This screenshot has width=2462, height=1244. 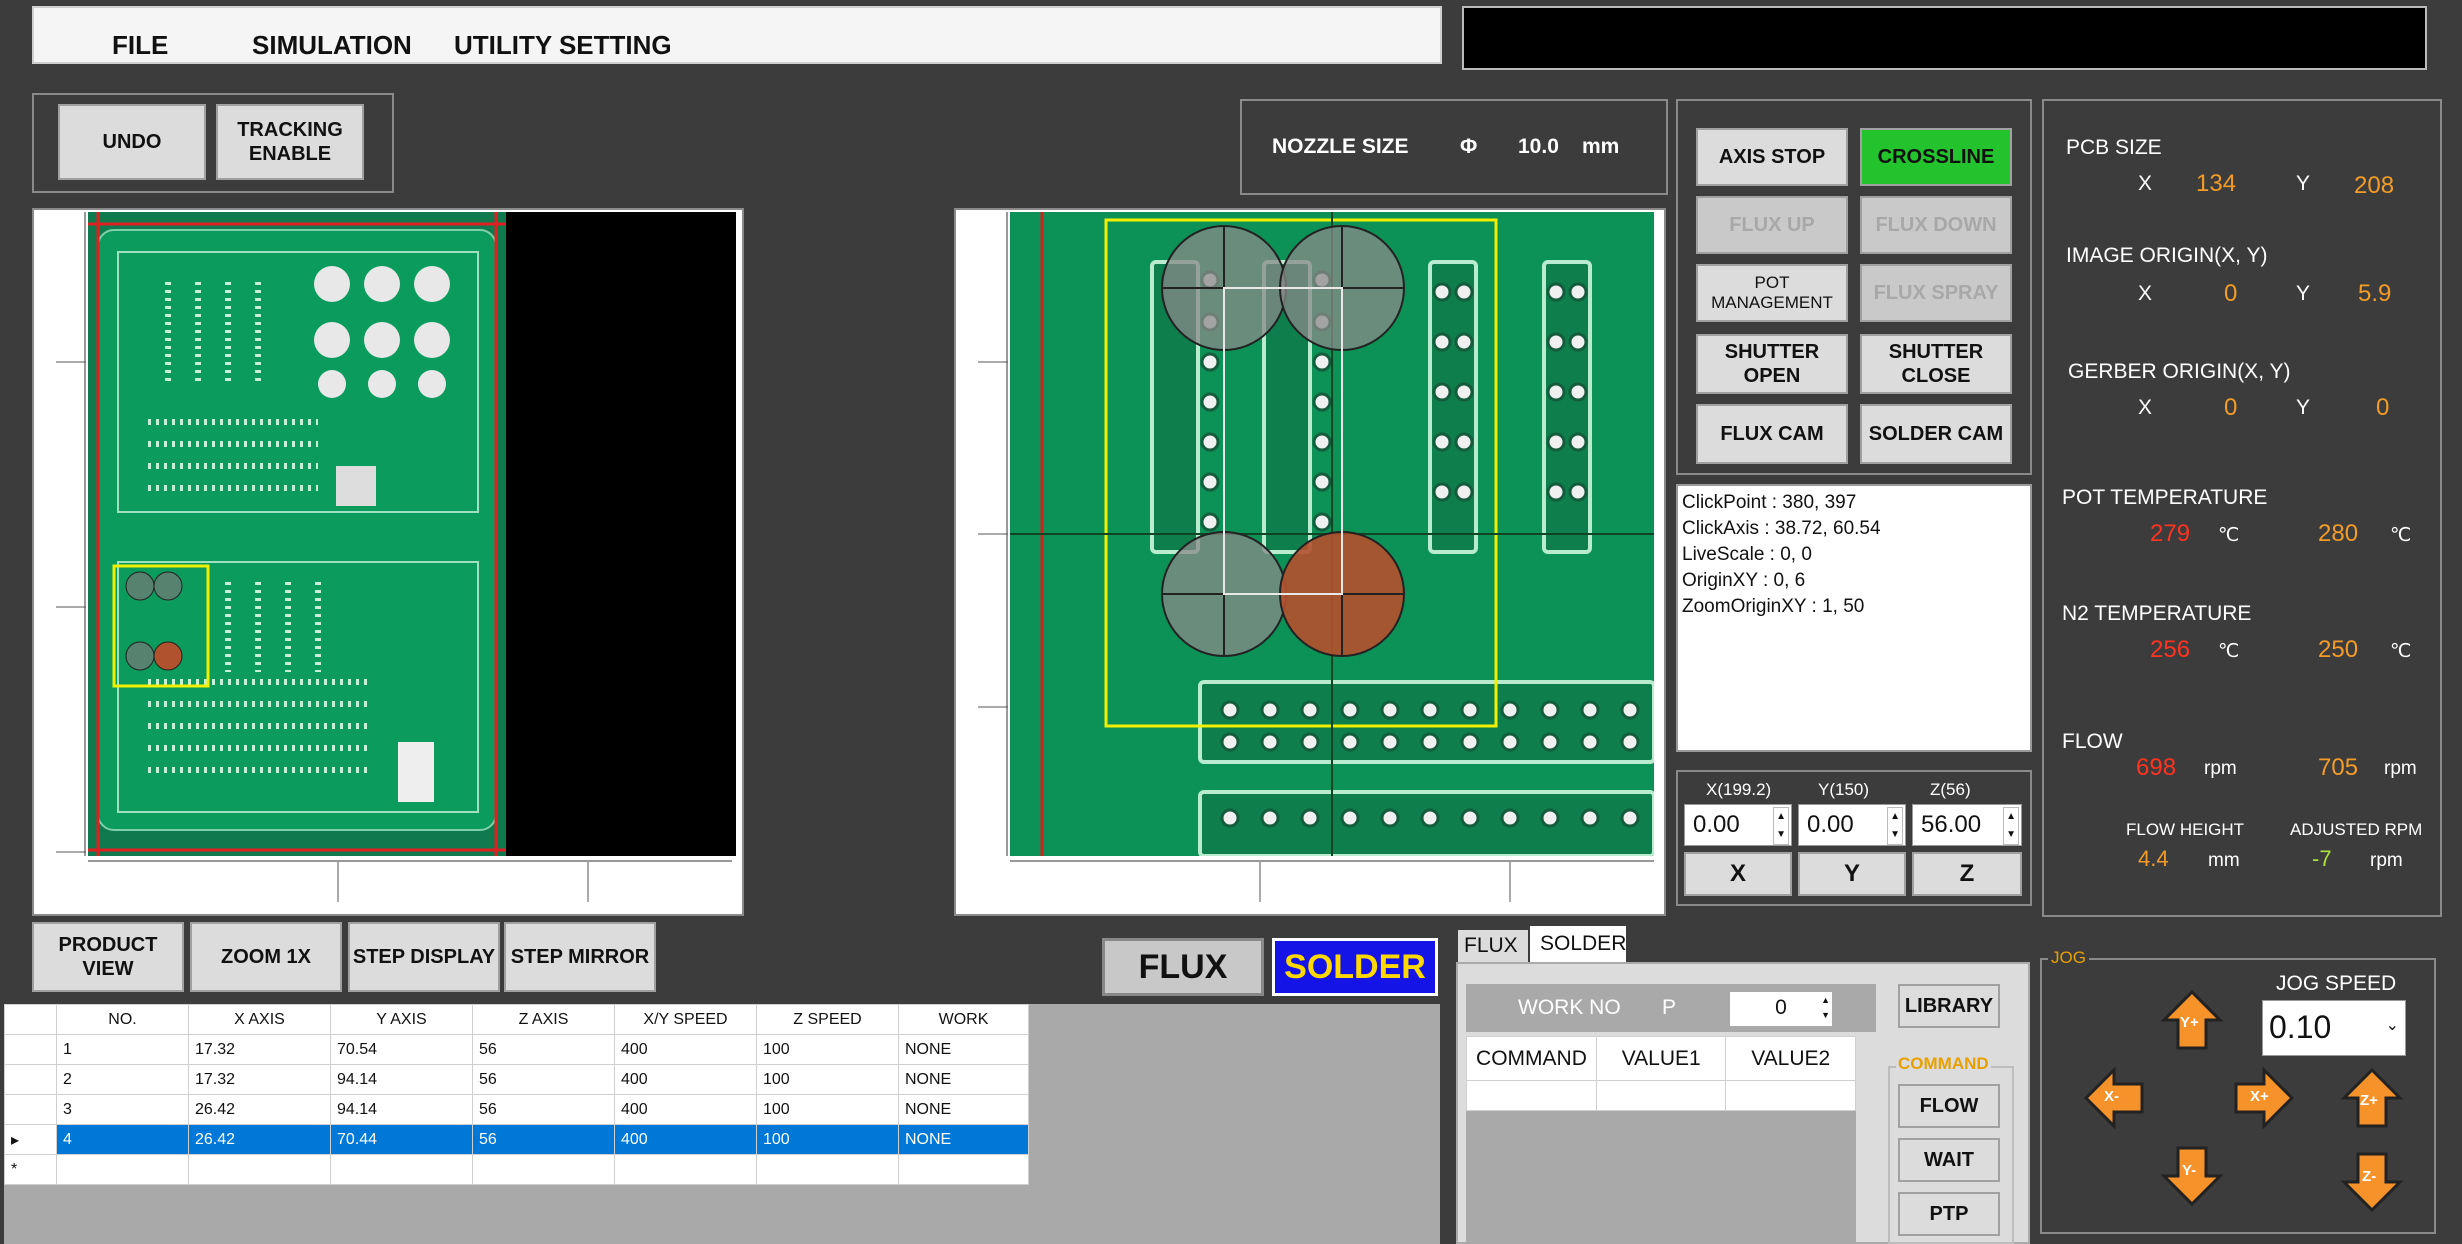 I want to click on jog-z-minus-button: Z-, so click(x=2372, y=1182).